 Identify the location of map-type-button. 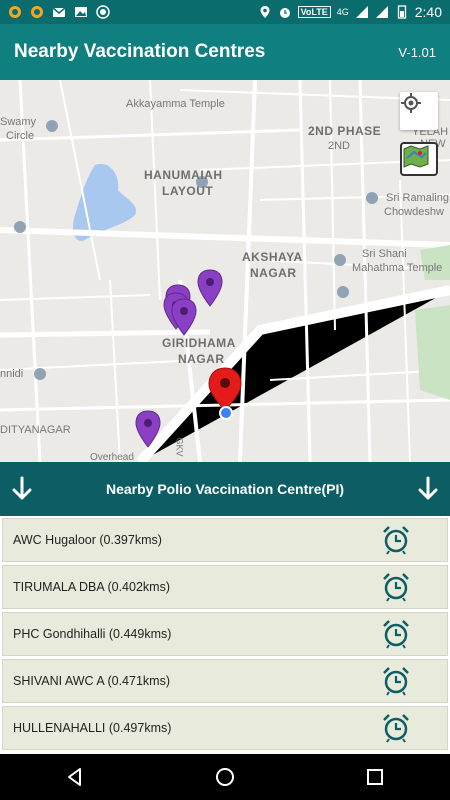
(419, 159).